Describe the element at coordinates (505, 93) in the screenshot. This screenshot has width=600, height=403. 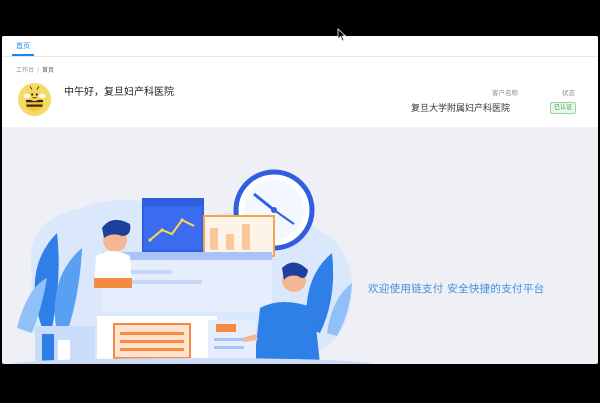
I see `customer-name-label: 客户名称` at that location.